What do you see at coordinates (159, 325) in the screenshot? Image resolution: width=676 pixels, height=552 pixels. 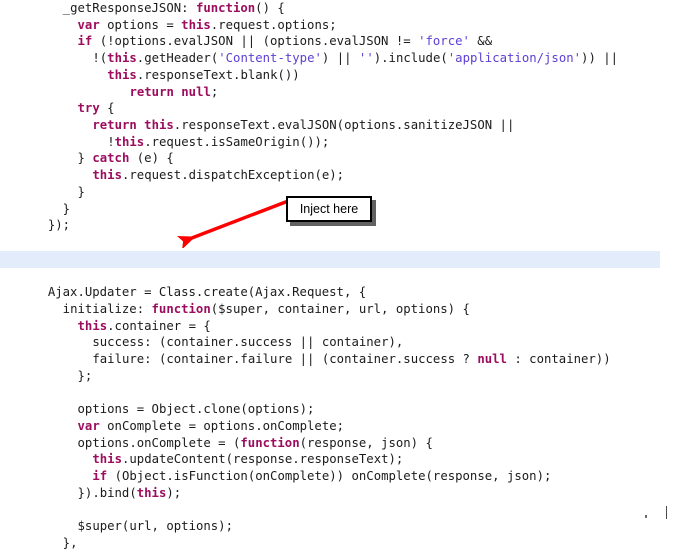 I see `code-token-plain: .container = {` at bounding box center [159, 325].